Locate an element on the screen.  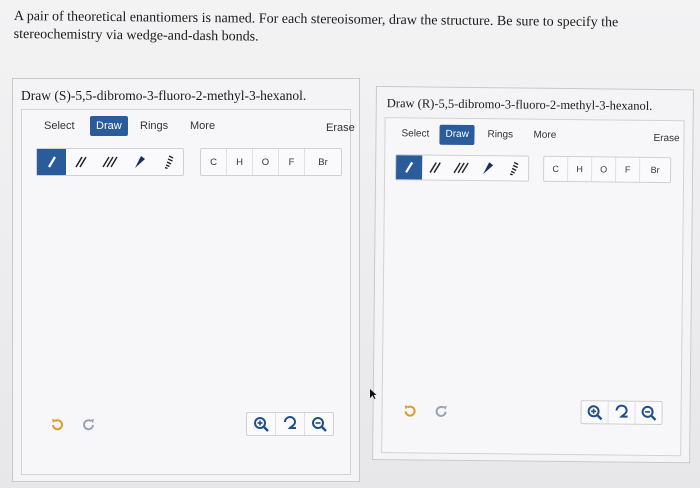
mouse-cursor-icon is located at coordinates (373, 396).